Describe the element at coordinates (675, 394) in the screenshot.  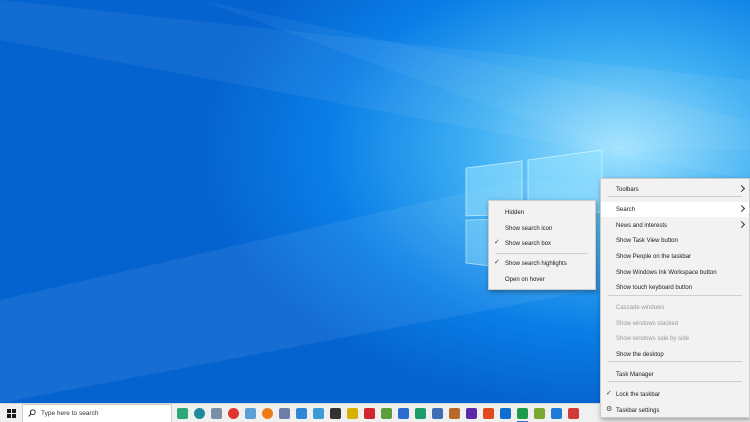
I see `menu-item-lock-the-taskbar: ✓ Lock the taskbar` at that location.